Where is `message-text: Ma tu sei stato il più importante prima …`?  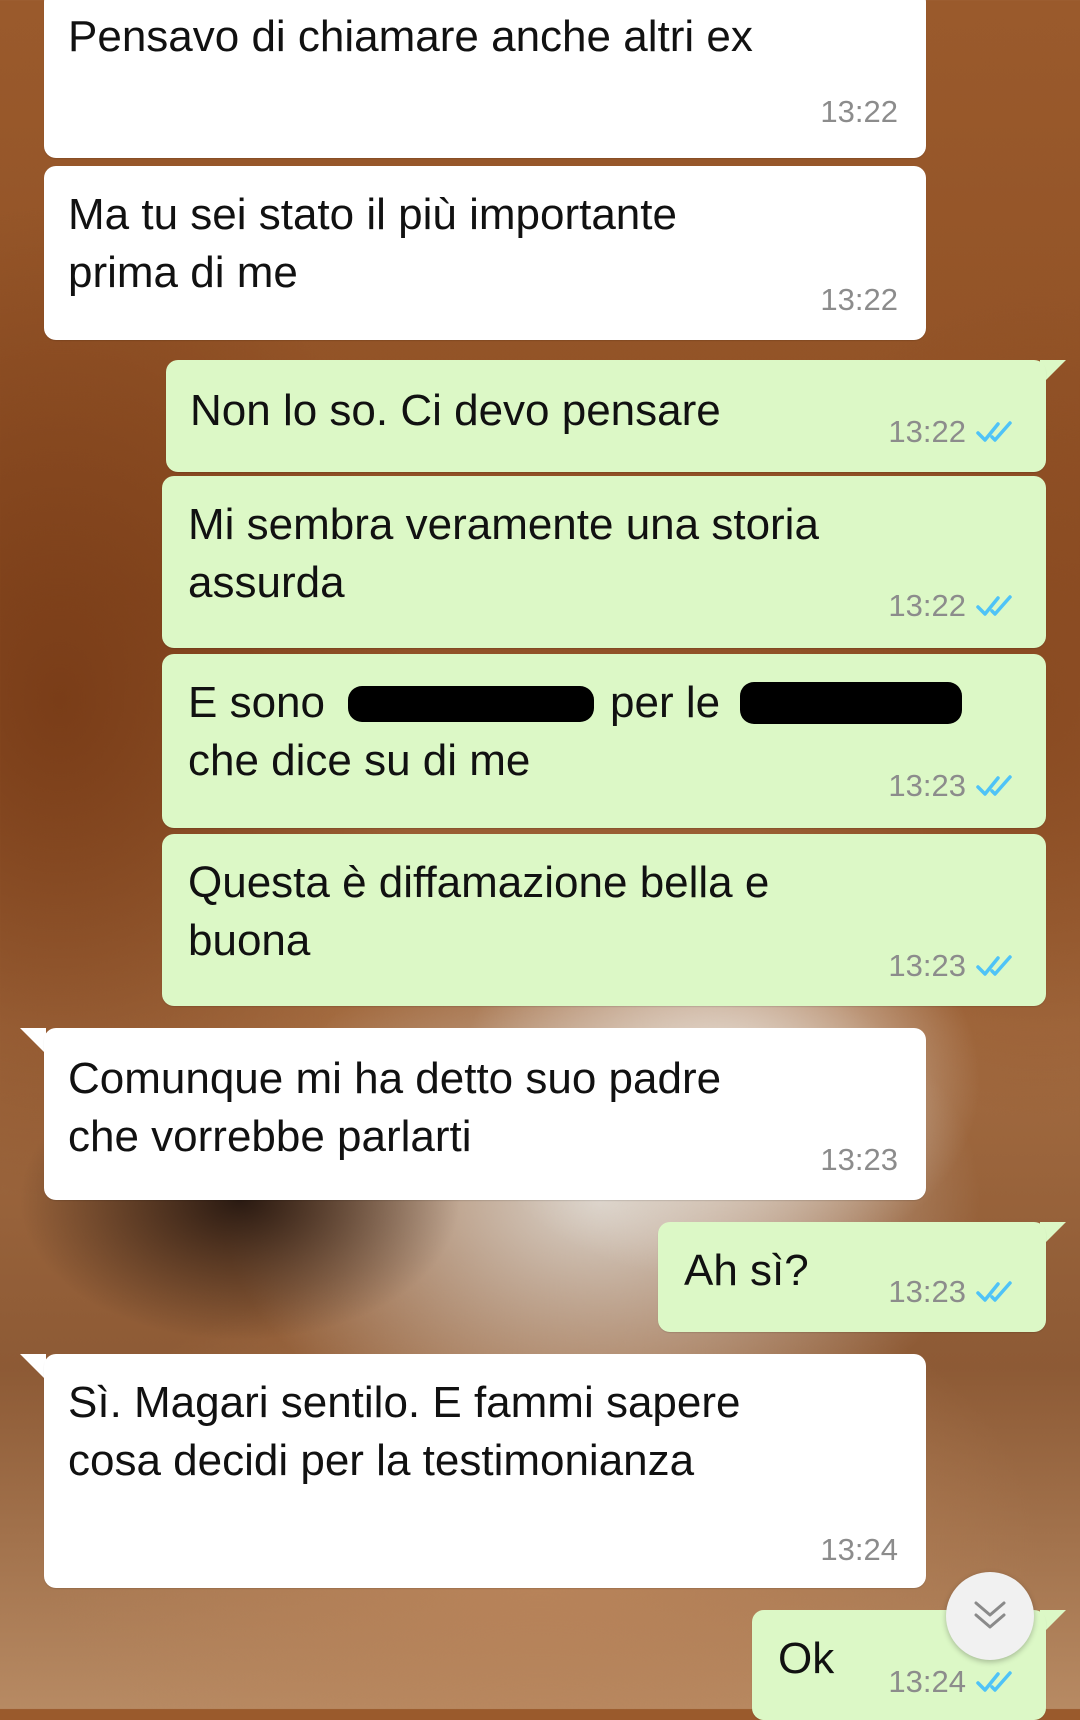 message-text: Ma tu sei stato il più importante prima … is located at coordinates (372, 243).